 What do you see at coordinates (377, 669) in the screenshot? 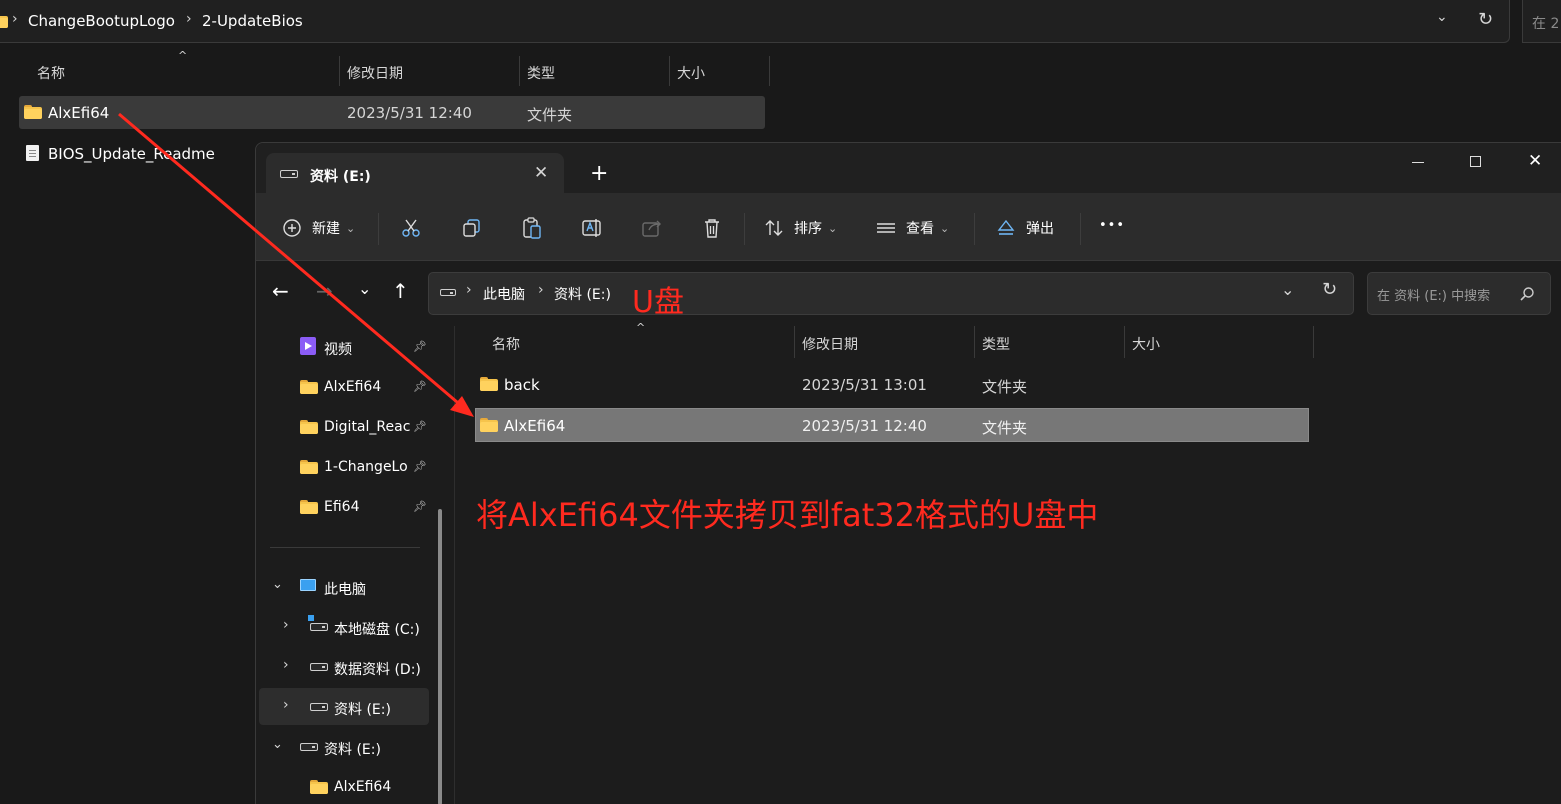
I see `sidebar-item-drive: 数据资料 (D:)` at bounding box center [377, 669].